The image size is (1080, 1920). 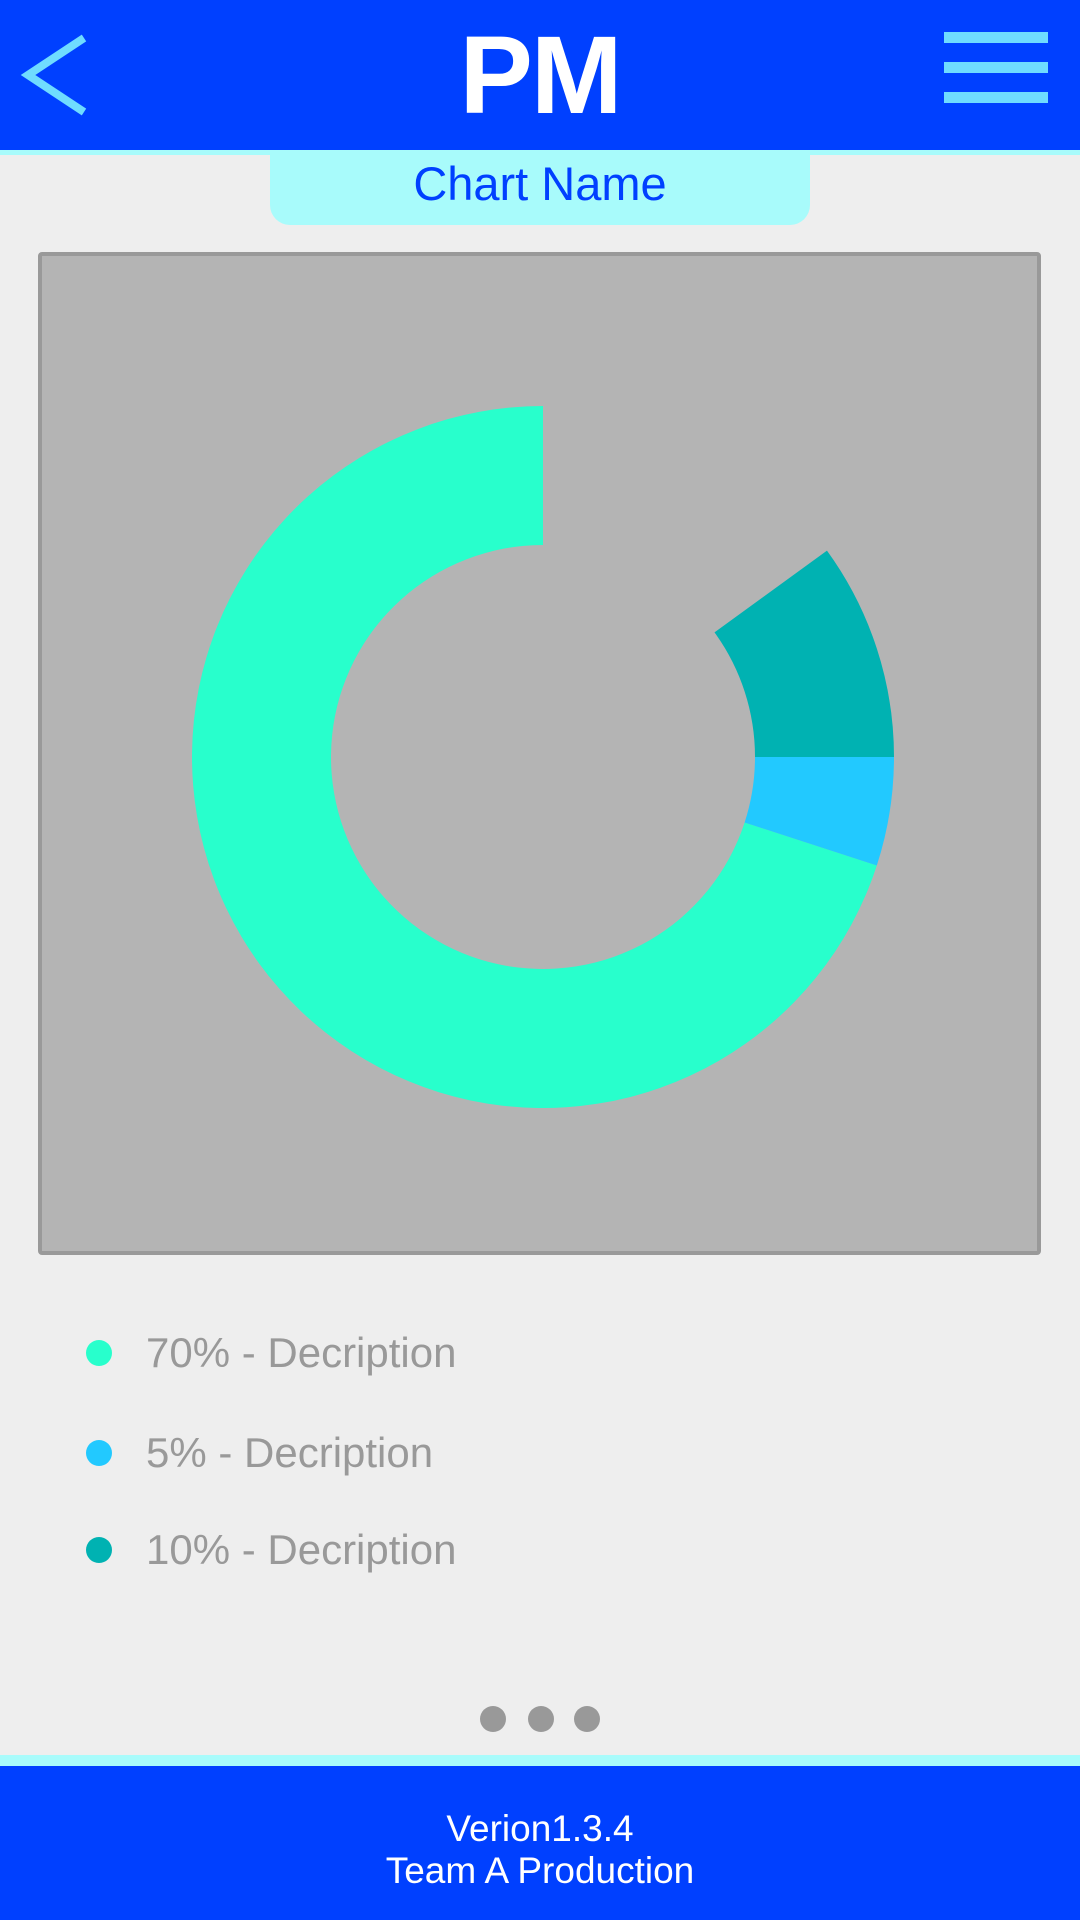 What do you see at coordinates (290, 1452) in the screenshot?
I see `legend-label: 5% - Decription` at bounding box center [290, 1452].